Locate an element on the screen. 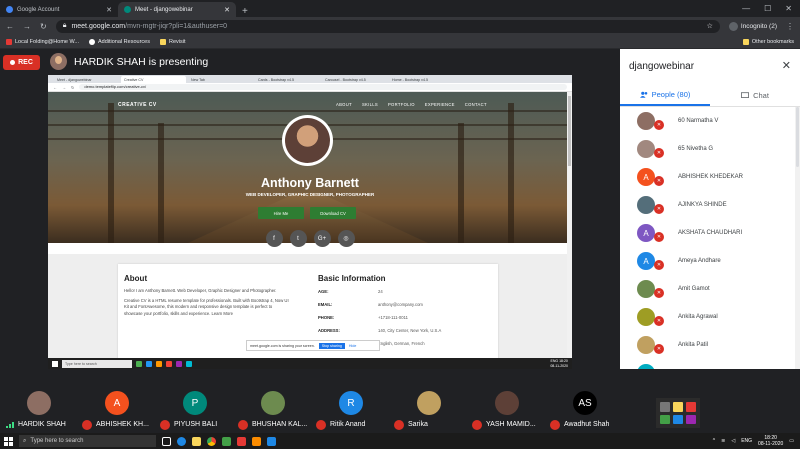  hire-me-button: Hire Me is located at coordinates (281, 213).